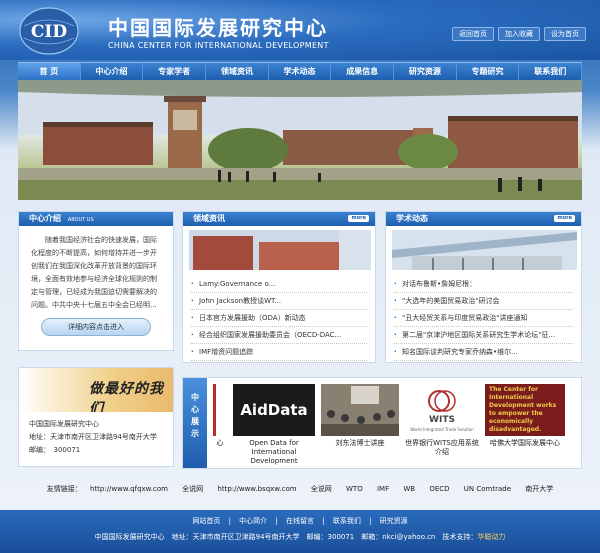 This screenshot has height=553, width=600. Describe the element at coordinates (279, 219) in the screenshot. I see `field-news-title: 领域资讯 more` at that location.